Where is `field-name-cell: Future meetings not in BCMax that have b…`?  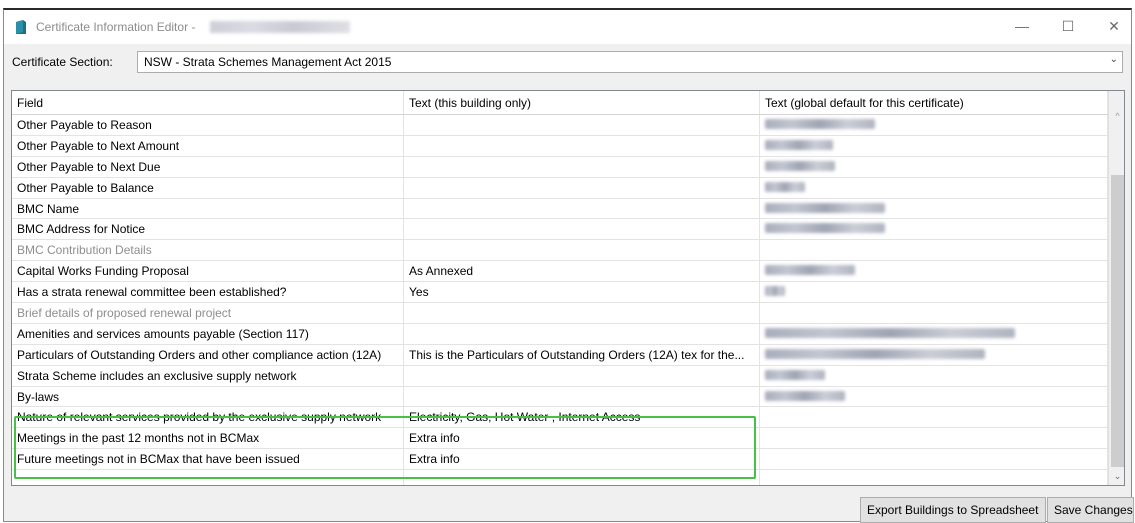 field-name-cell: Future meetings not in BCMax that have b… is located at coordinates (208, 459).